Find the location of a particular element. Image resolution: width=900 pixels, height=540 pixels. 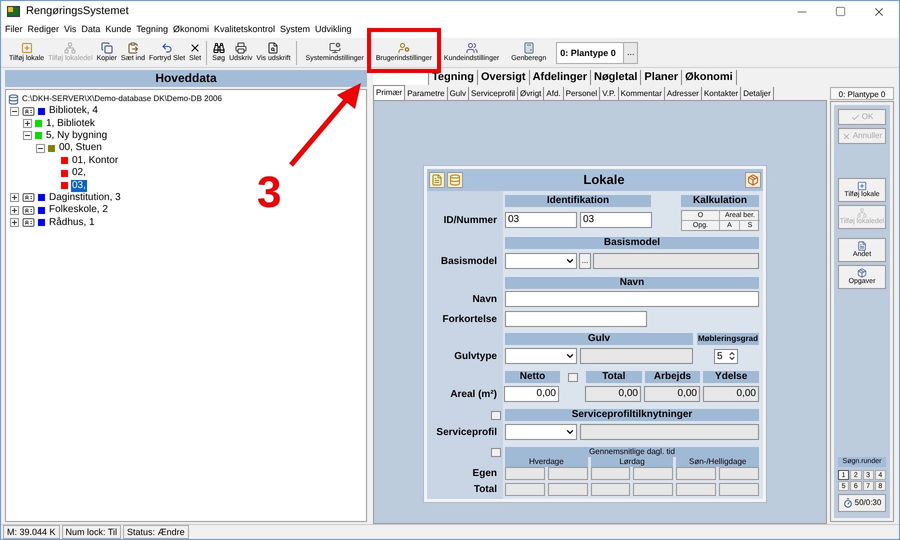

section-header: Møbleringsgrad is located at coordinates (728, 339).